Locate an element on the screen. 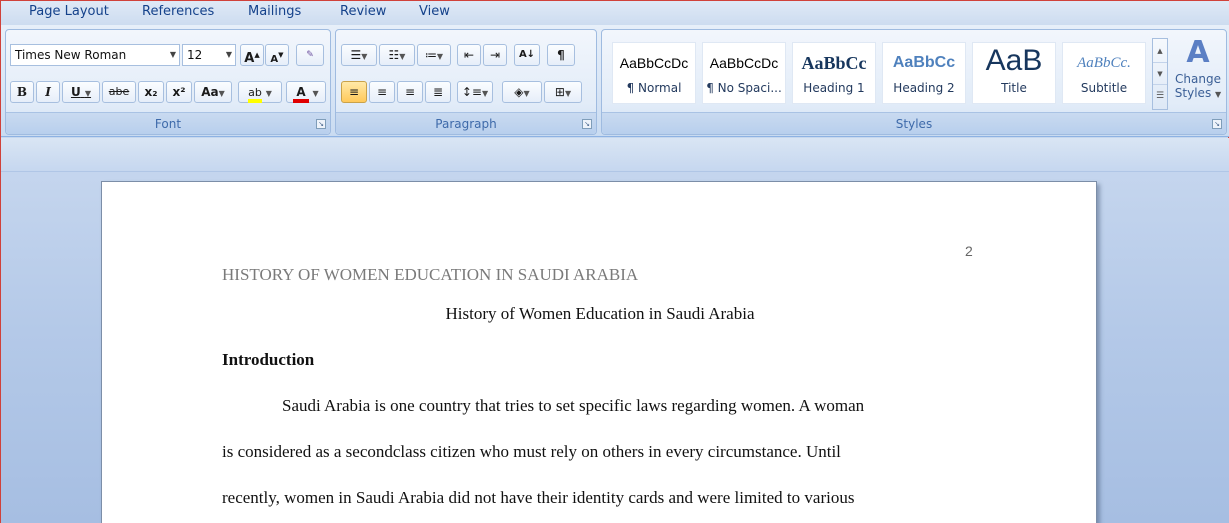 This screenshot has height=523, width=1229. multilevel-list-icon: ≔ is located at coordinates (430, 55).